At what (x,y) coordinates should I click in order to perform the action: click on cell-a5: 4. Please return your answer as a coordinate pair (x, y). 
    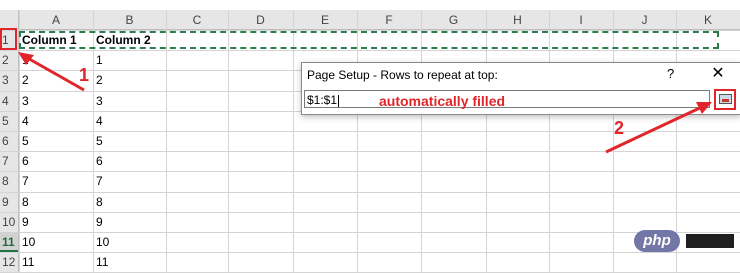
    Looking at the image, I should click on (24, 121).